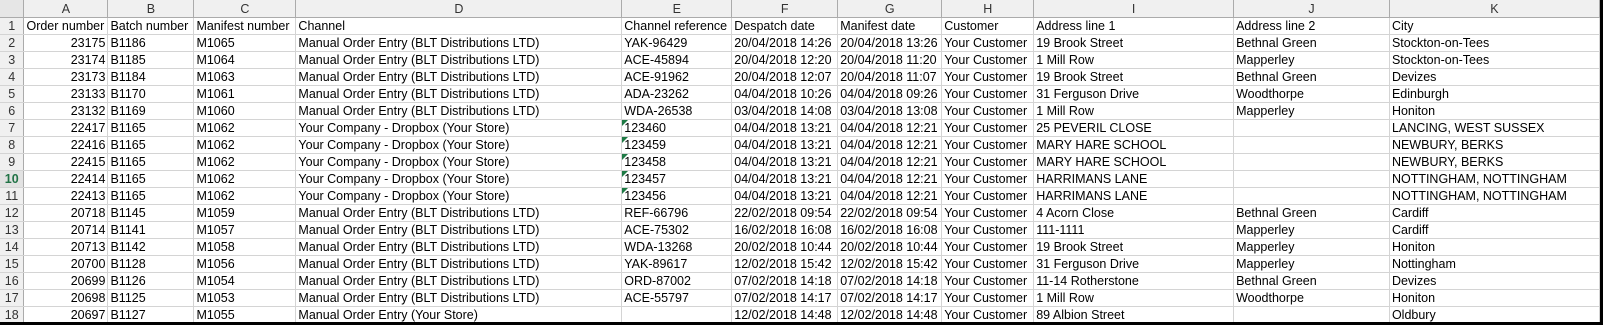 The height and width of the screenshot is (325, 1603). Describe the element at coordinates (66, 298) in the screenshot. I see `cell: 20698` at that location.